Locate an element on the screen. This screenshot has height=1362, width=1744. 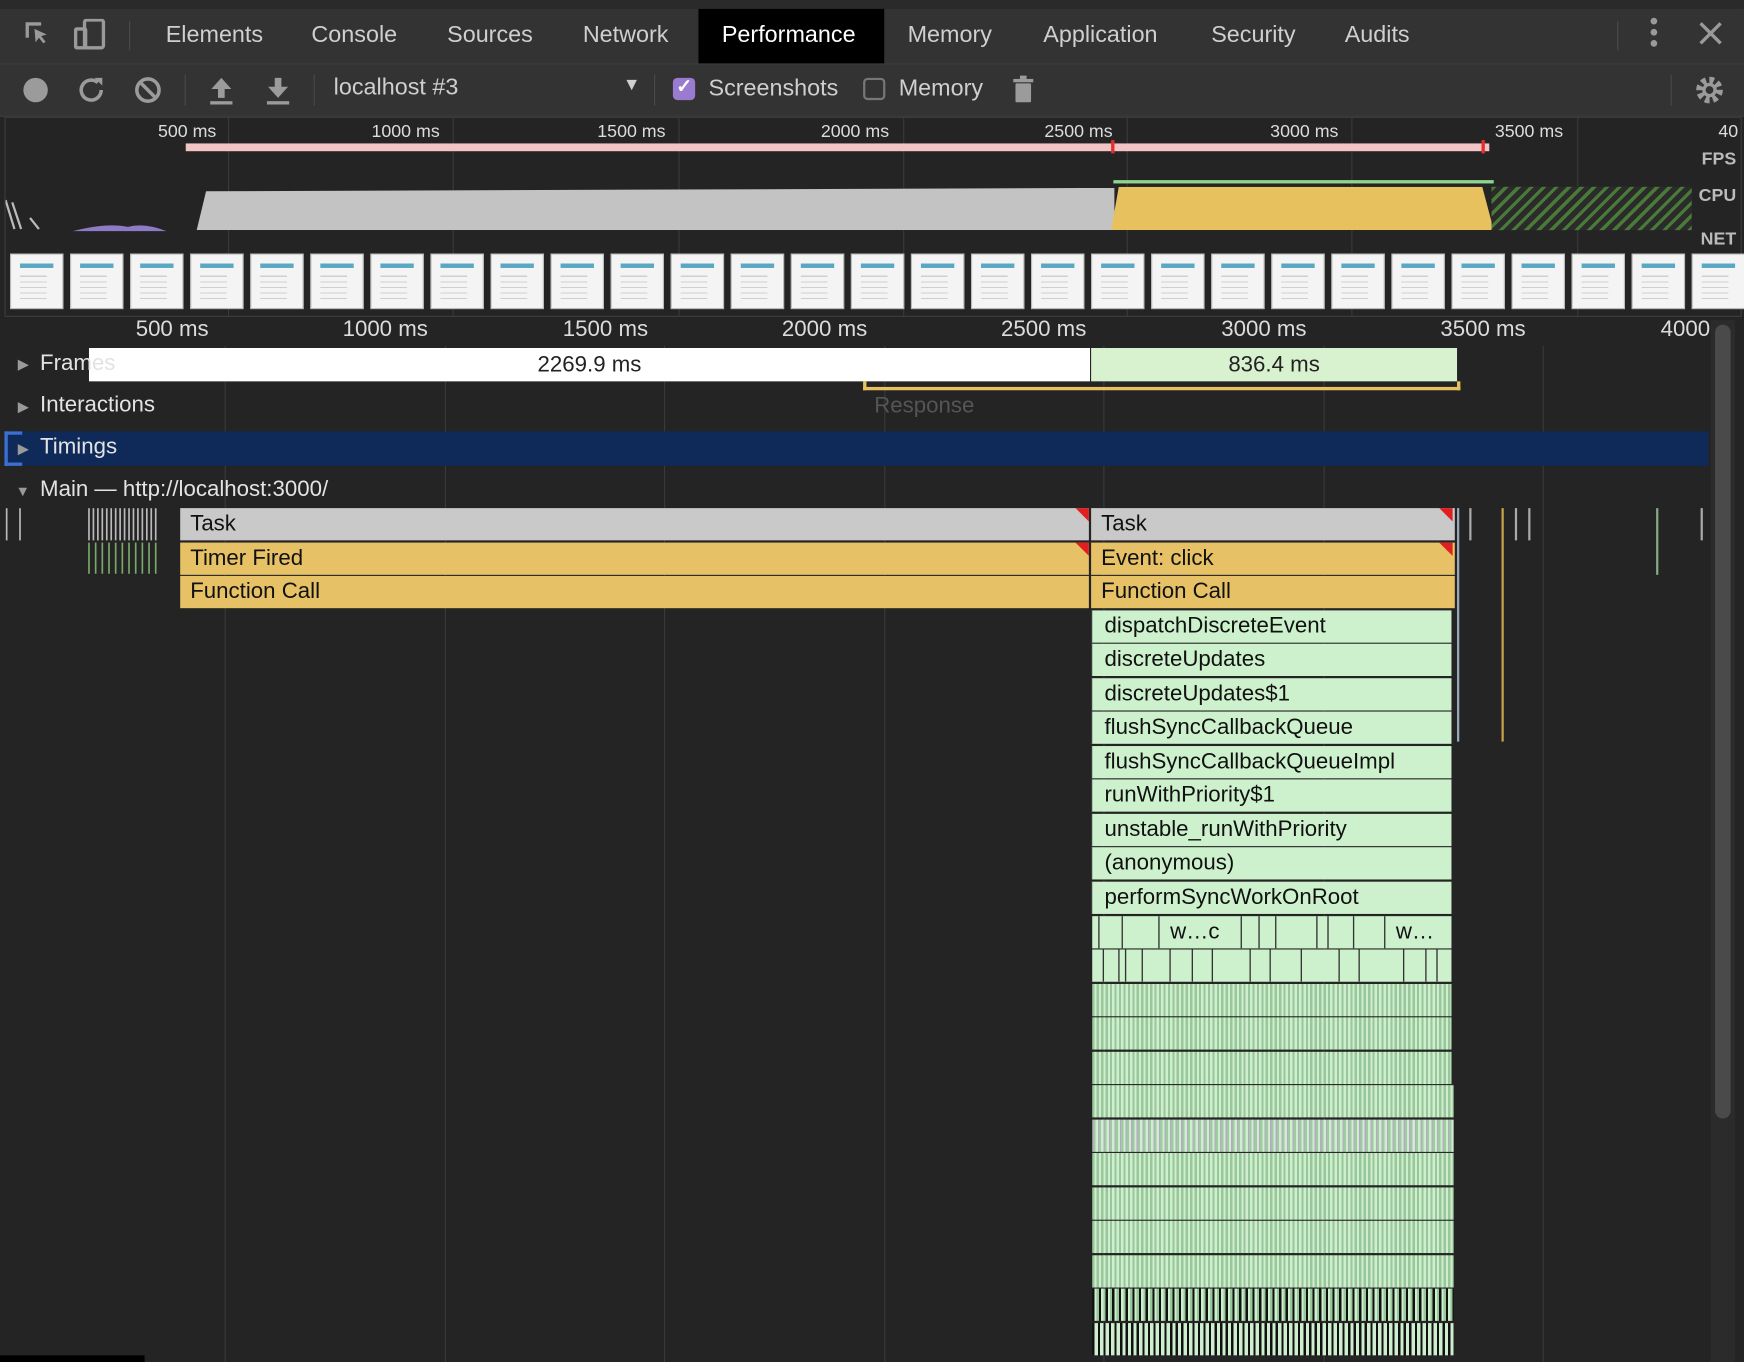
response-interaction is located at coordinates (1162, 386).